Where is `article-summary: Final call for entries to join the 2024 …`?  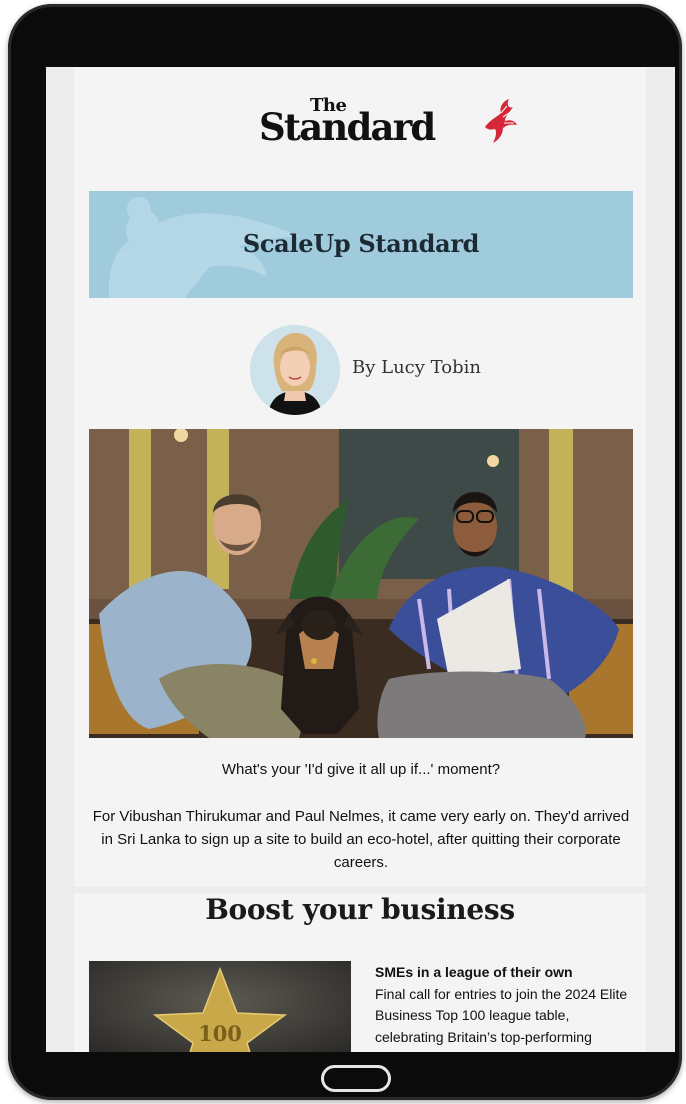 article-summary: Final call for entries to join the 2024 … is located at coordinates (501, 1015).